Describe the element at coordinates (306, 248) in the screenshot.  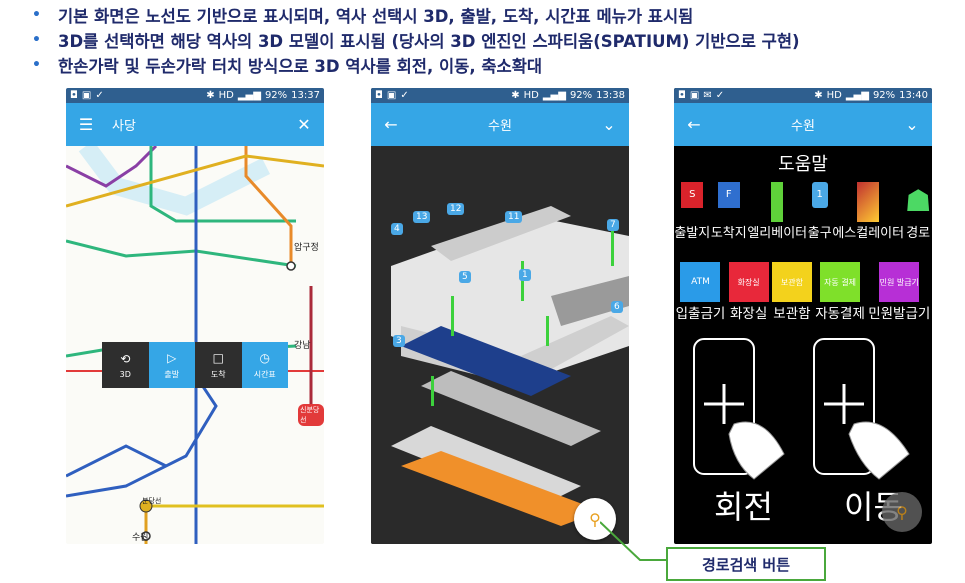
I see `map-label-apgujeong: 압구정` at that location.